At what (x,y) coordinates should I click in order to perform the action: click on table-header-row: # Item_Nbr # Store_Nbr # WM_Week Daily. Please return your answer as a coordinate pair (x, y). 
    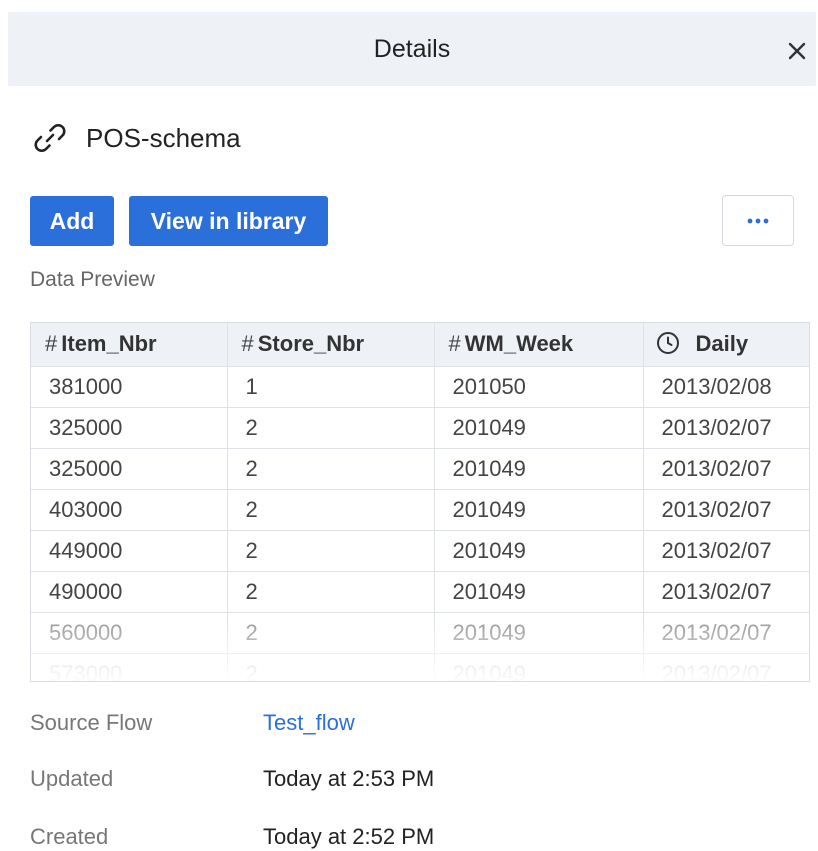
    Looking at the image, I should click on (420, 344).